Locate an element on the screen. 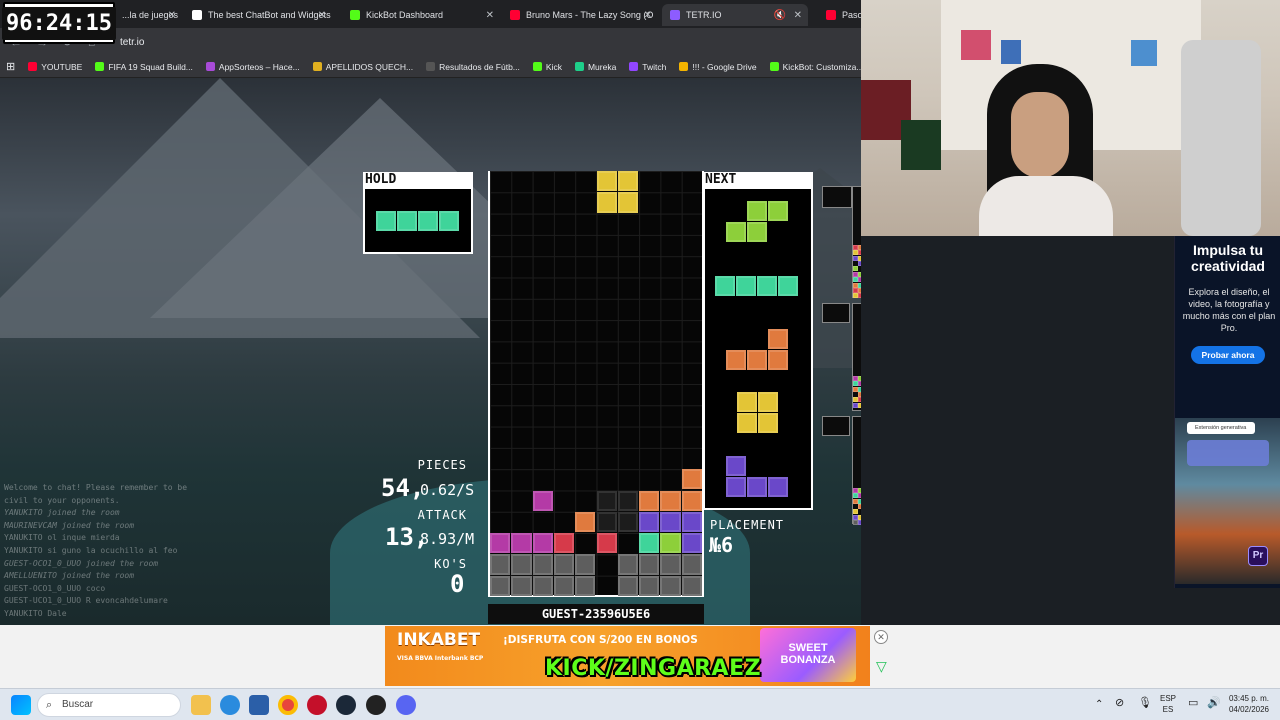 Image resolution: width=1280 pixels, height=720 pixels. edge-icon is located at coordinates (230, 705).